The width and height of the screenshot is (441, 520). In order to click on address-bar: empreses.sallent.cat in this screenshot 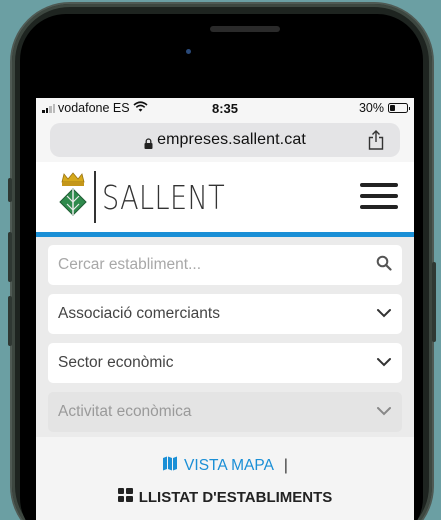, I will do `click(225, 140)`.